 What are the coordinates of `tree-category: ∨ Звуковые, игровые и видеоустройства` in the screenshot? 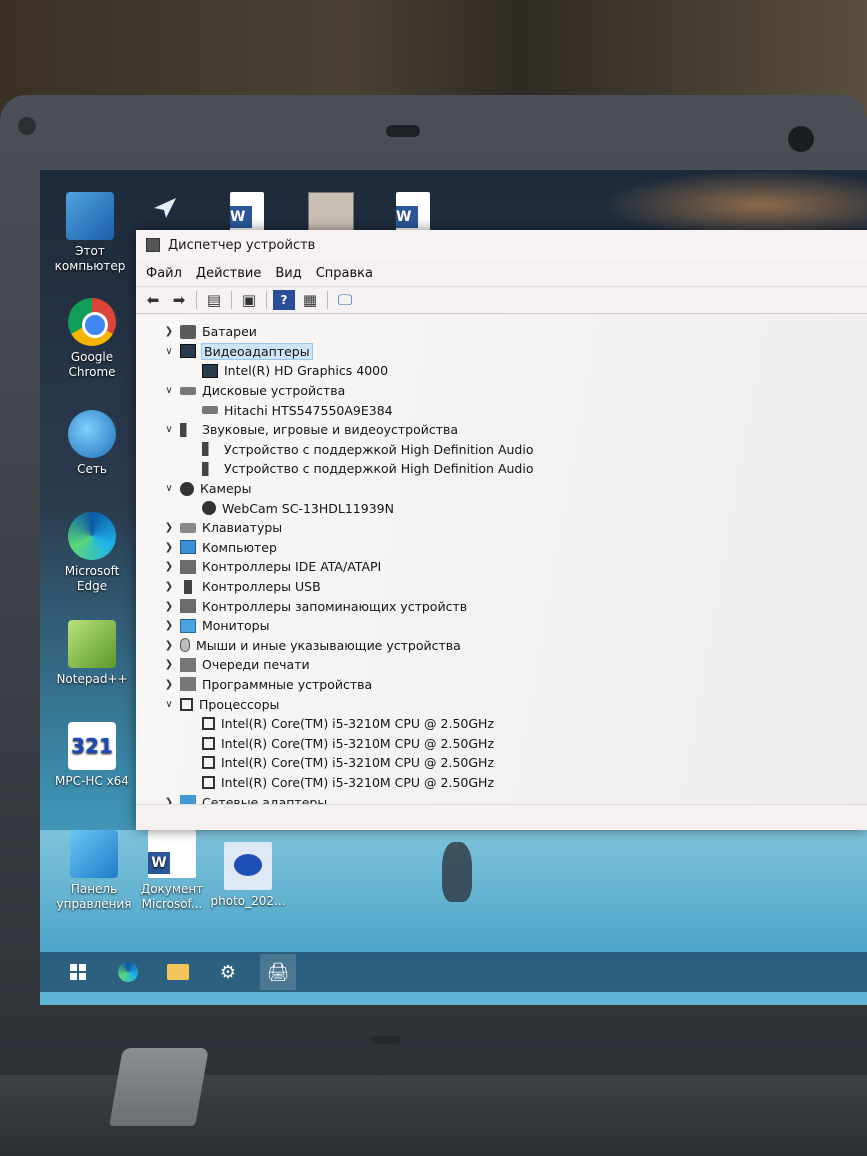 It's located at (514, 430).